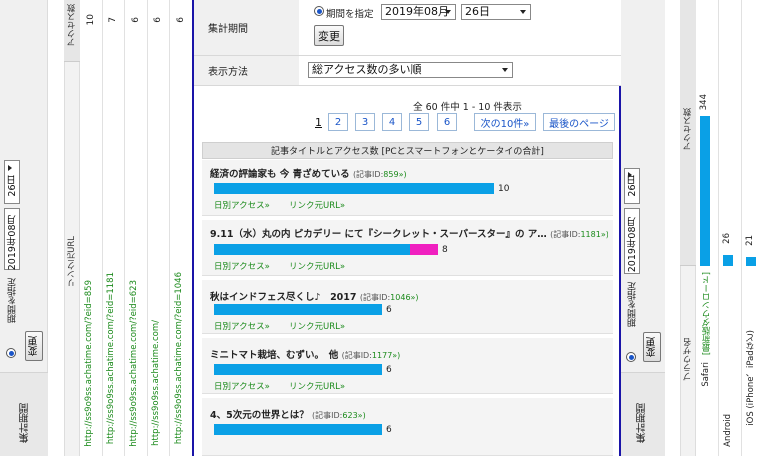  What do you see at coordinates (12, 239) in the screenshot?
I see `left-month-select: 2019年08月` at bounding box center [12, 239].